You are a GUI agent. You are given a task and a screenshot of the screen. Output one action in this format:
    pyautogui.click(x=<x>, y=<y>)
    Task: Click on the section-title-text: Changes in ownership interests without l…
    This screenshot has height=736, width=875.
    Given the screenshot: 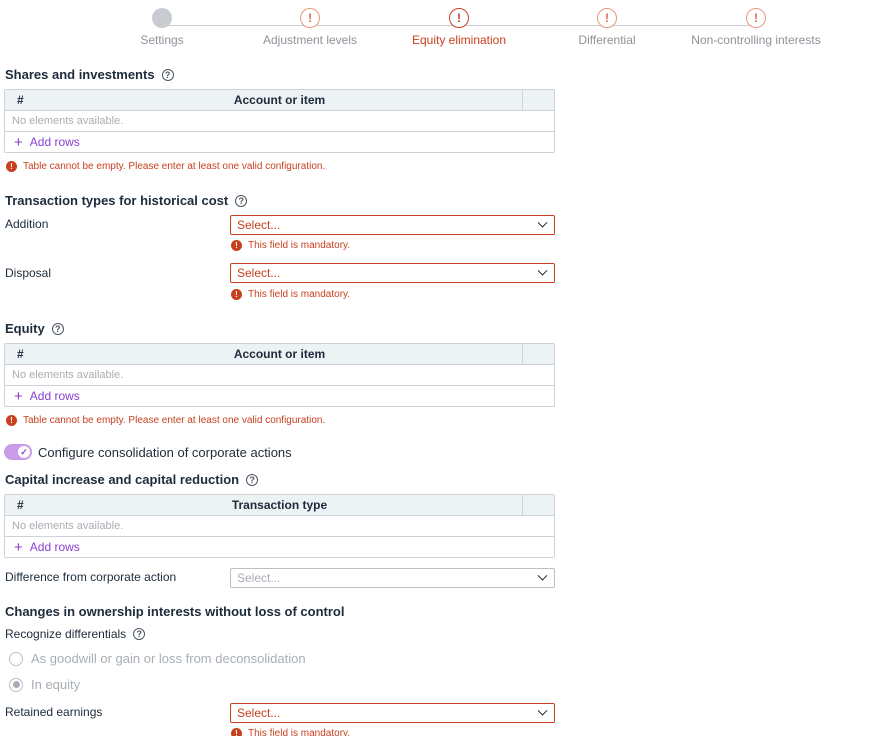 What is the action you would take?
    pyautogui.click(x=175, y=611)
    